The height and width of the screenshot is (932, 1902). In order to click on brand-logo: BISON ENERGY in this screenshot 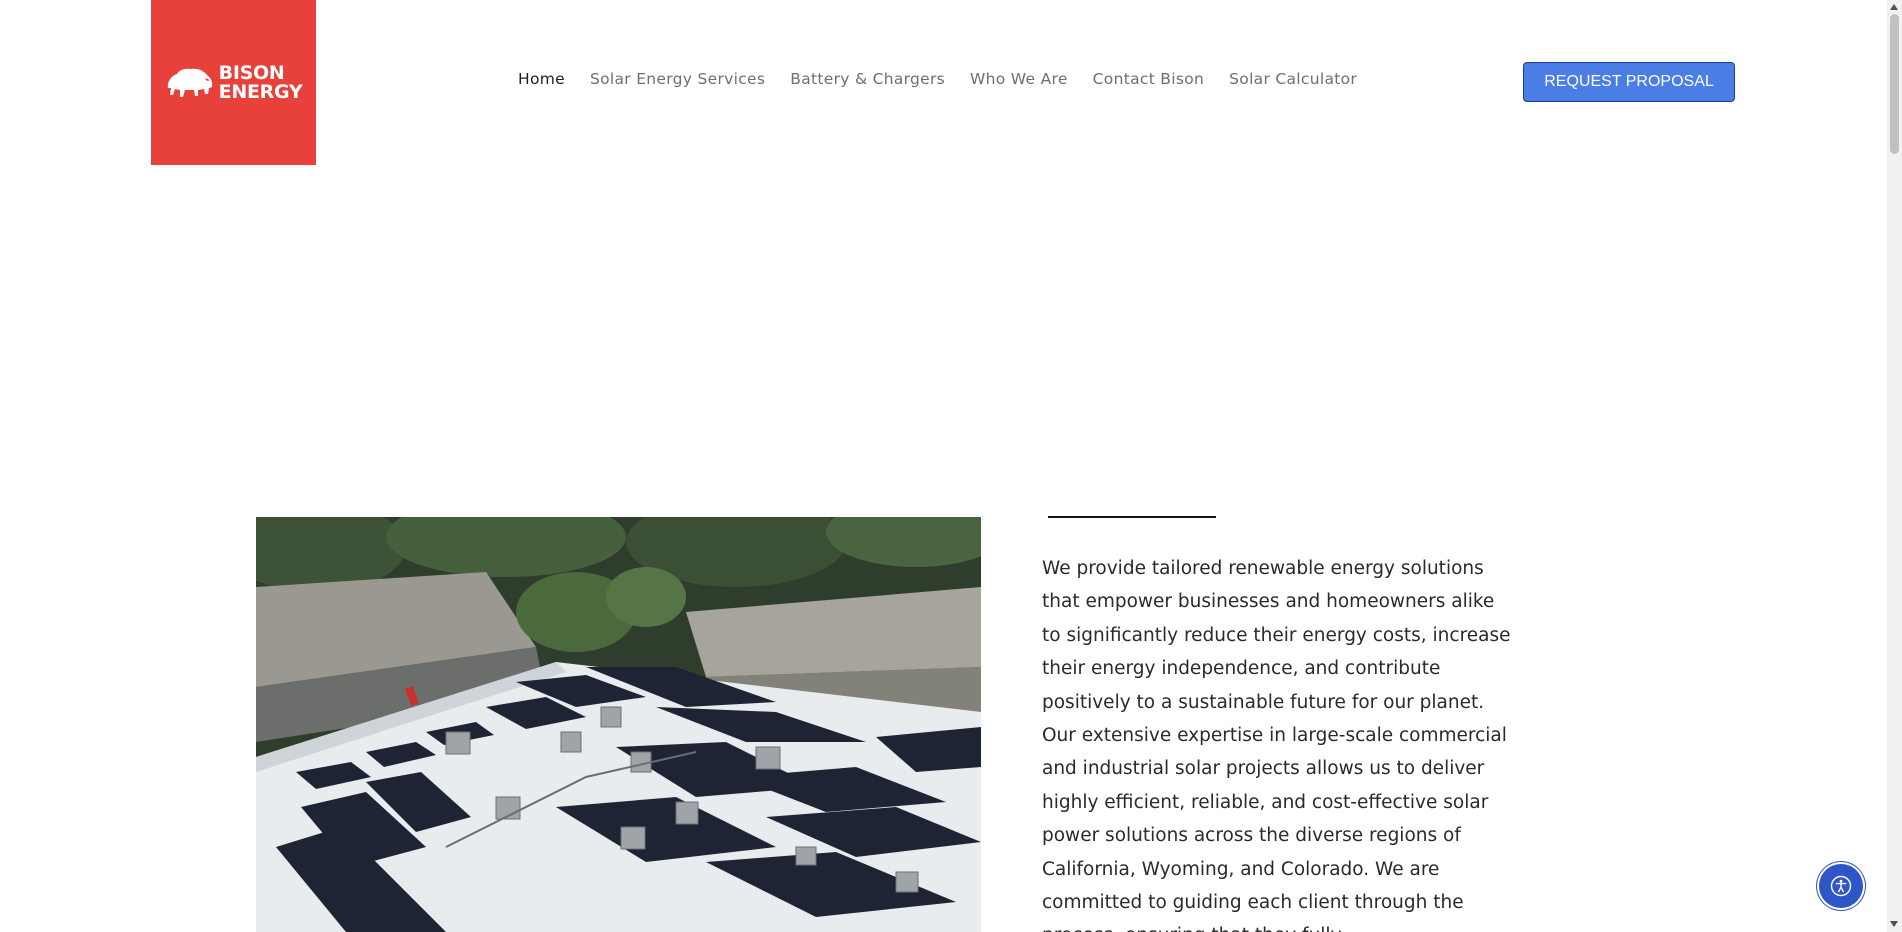, I will do `click(233, 82)`.